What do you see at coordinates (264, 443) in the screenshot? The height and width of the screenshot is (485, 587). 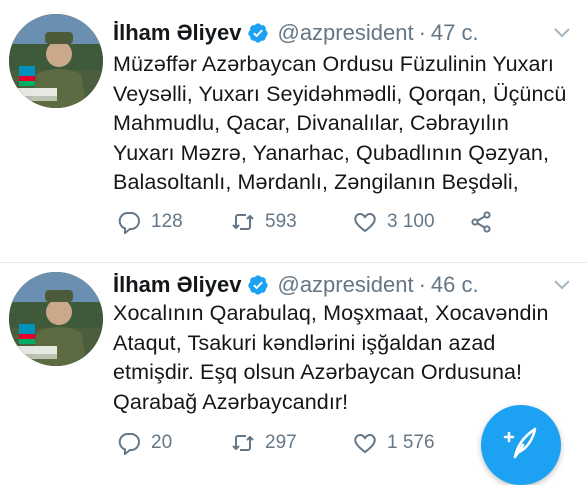 I see `retweet-button: 297` at bounding box center [264, 443].